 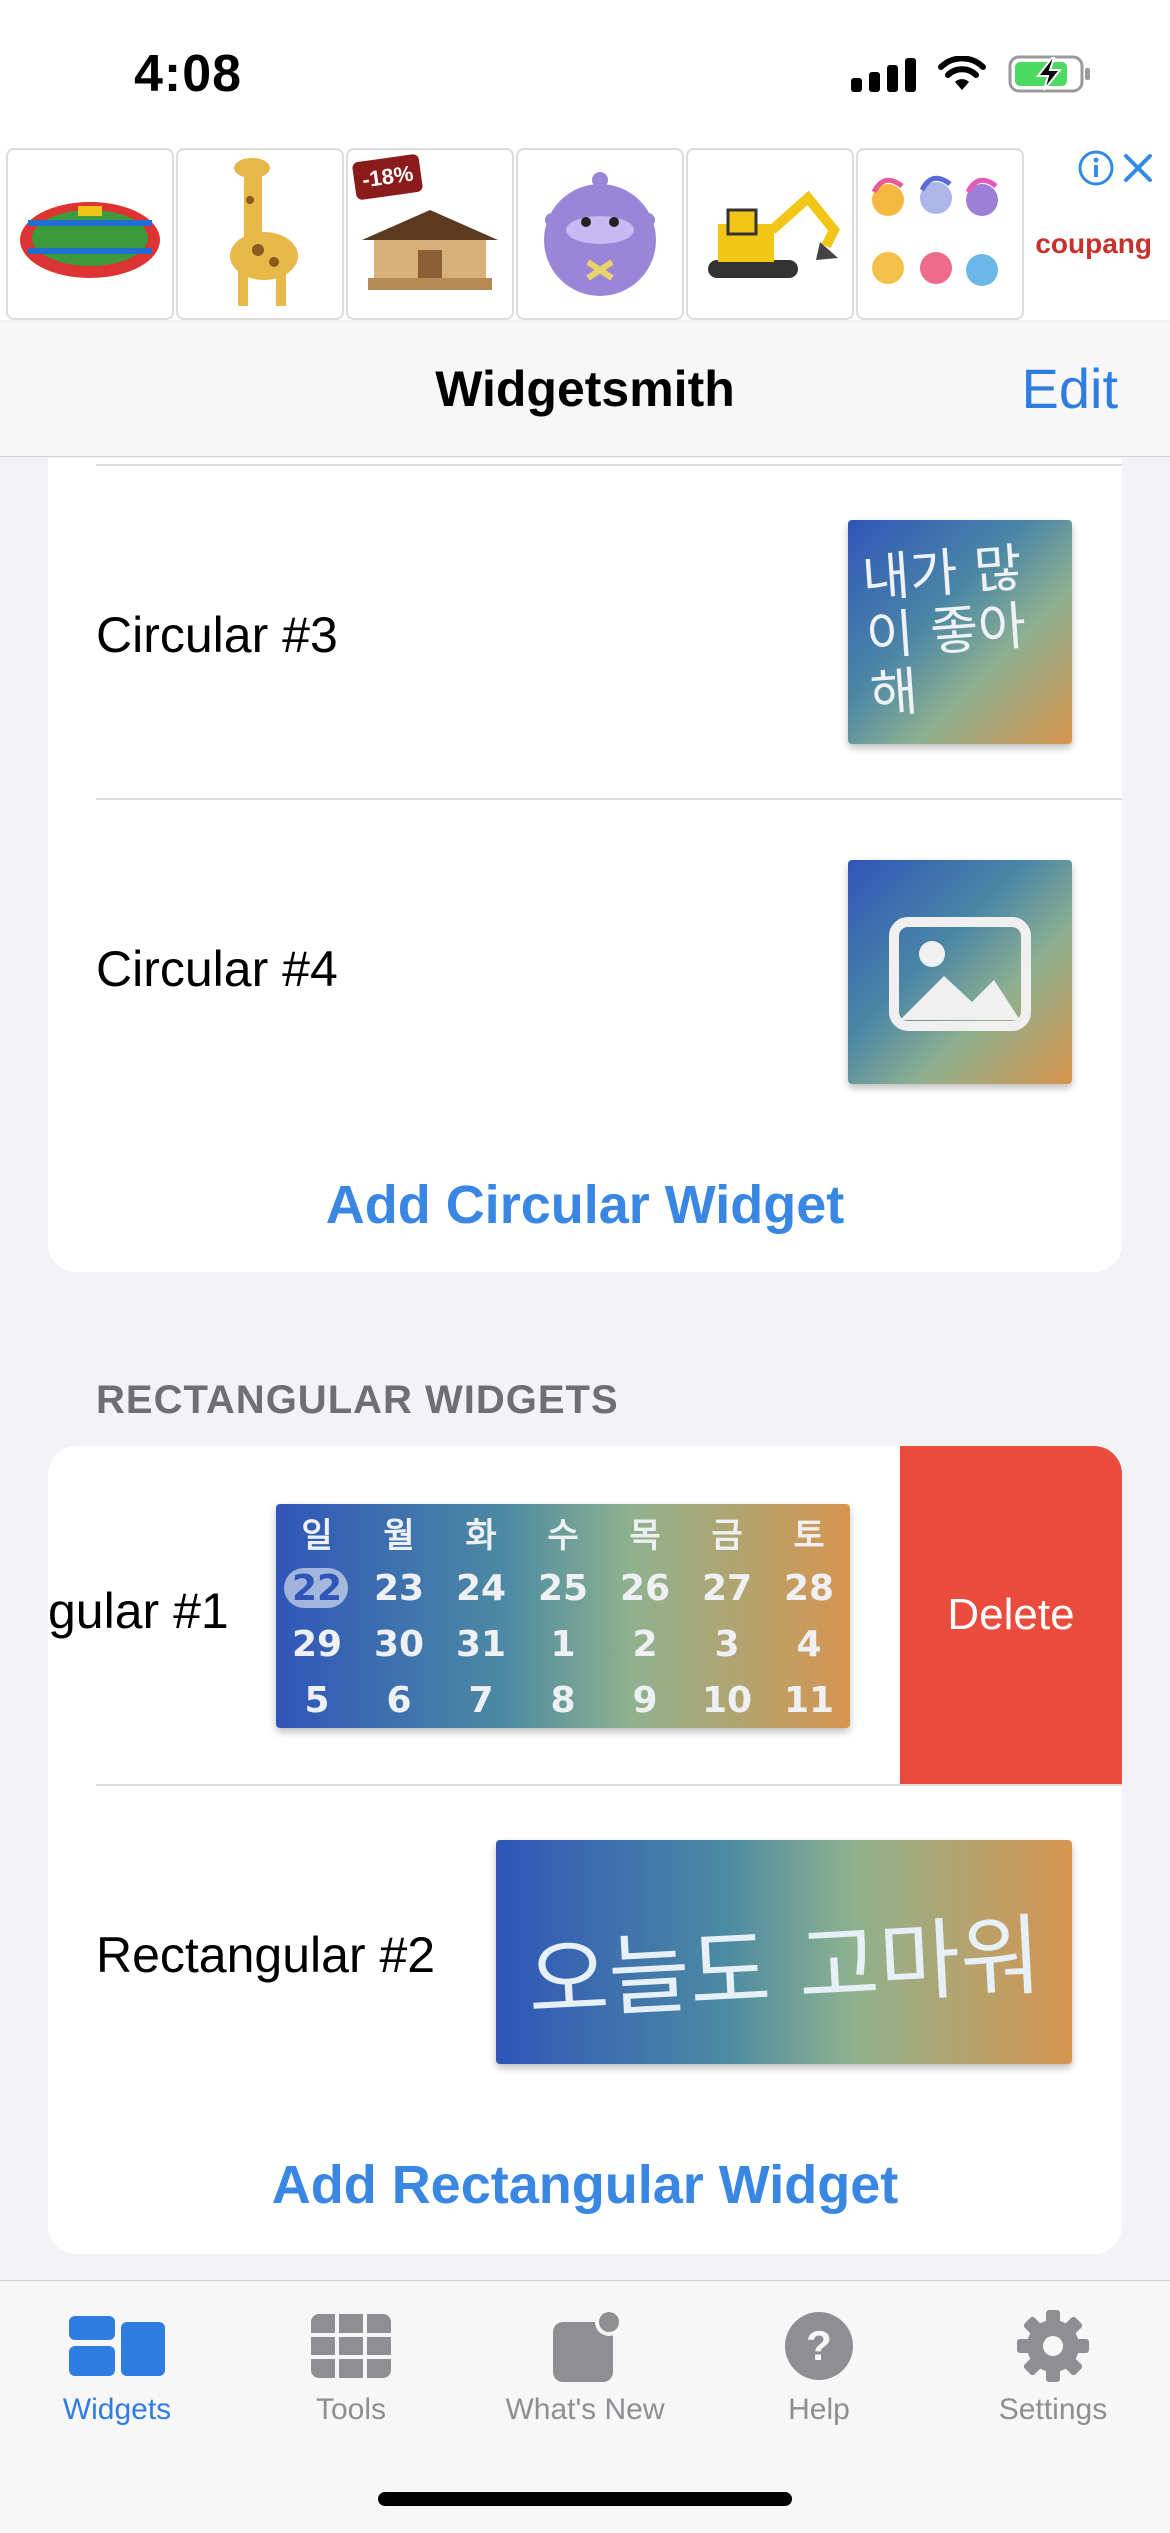 What do you see at coordinates (317, 1644) in the screenshot?
I see `calendar-day: 29` at bounding box center [317, 1644].